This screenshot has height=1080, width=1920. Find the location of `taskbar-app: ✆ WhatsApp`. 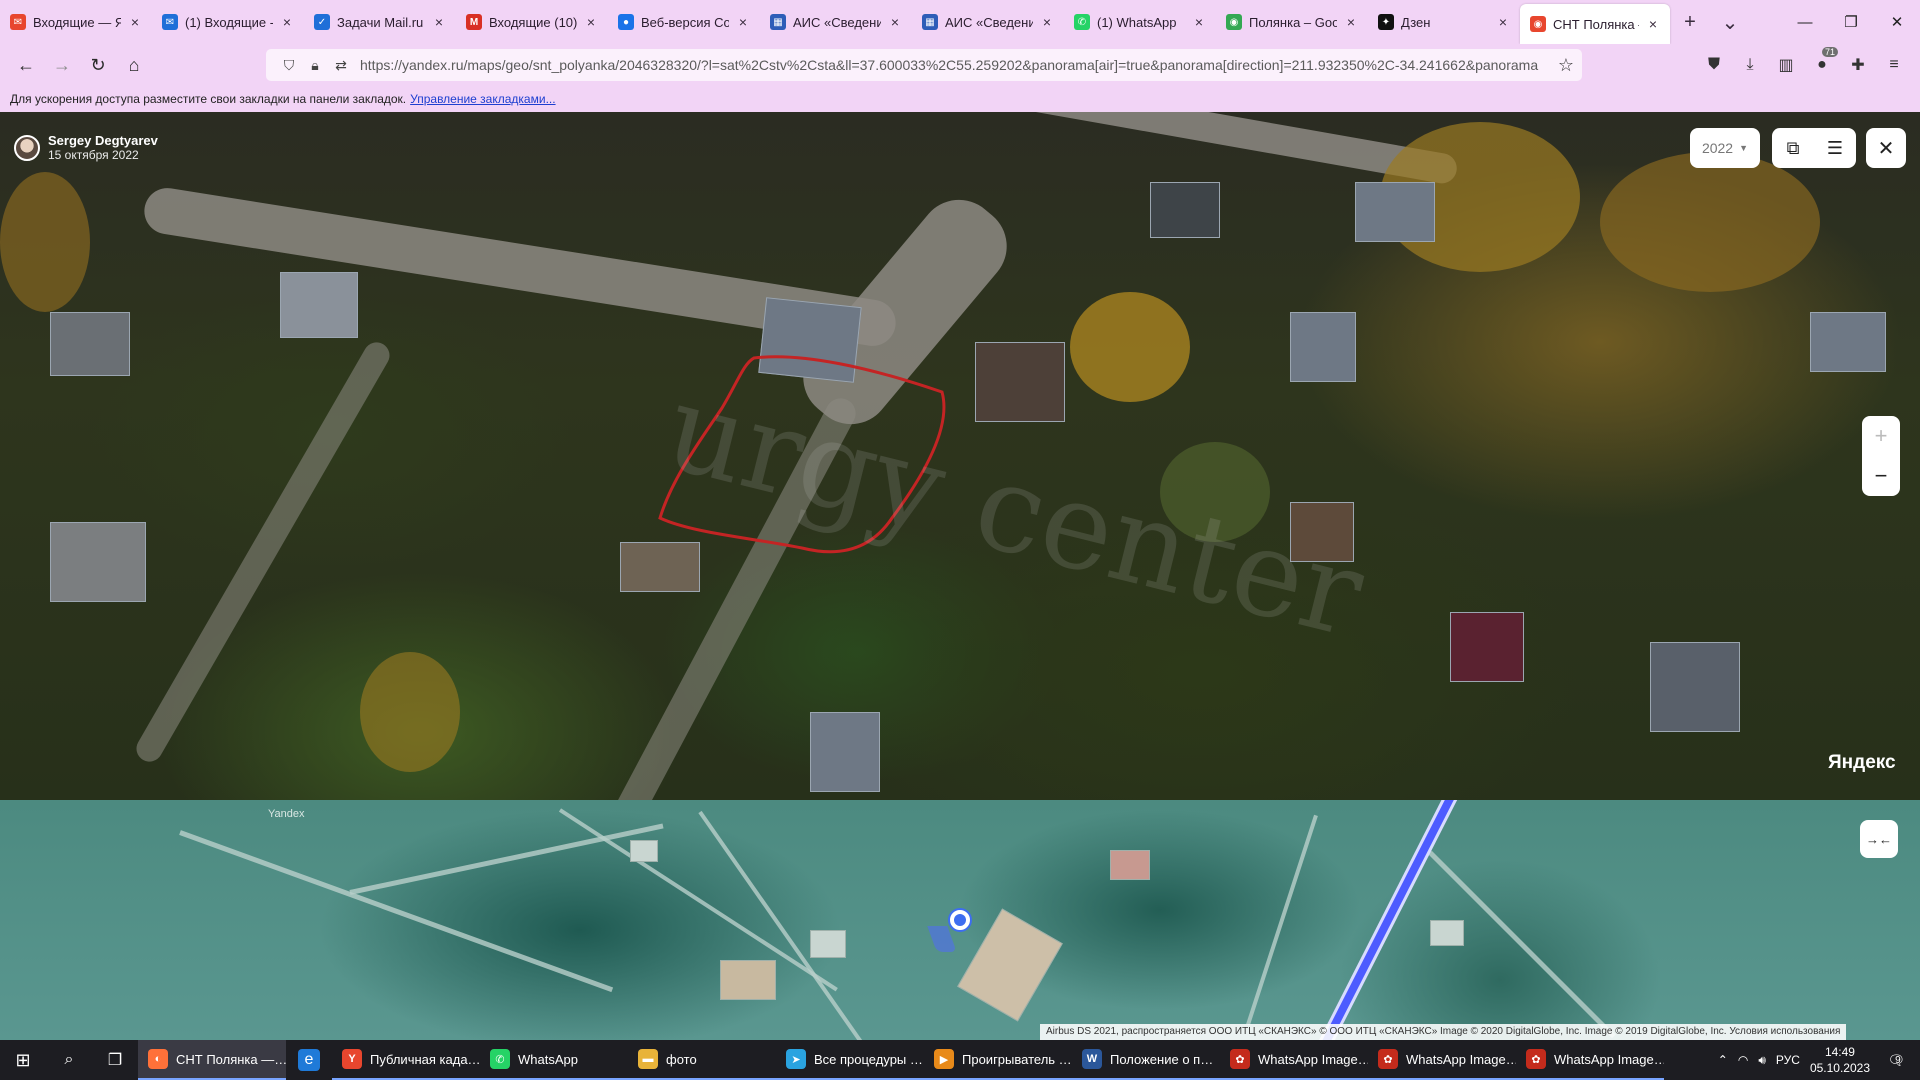

taskbar-app: ✆ WhatsApp is located at coordinates (554, 1060).